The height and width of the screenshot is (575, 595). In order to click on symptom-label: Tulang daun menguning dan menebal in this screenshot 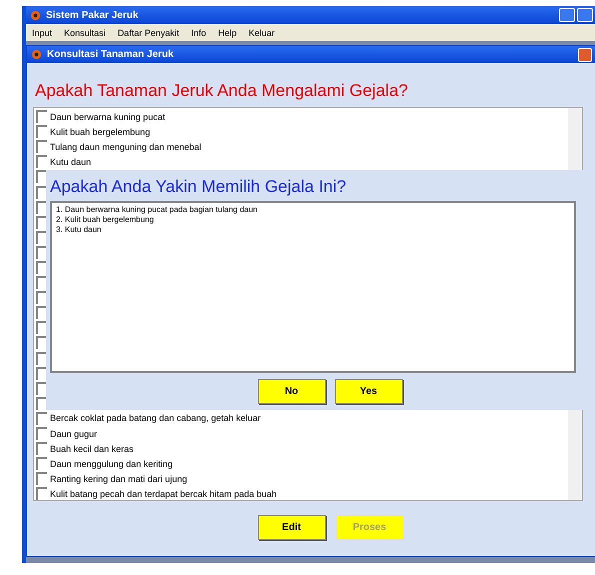, I will do `click(126, 147)`.